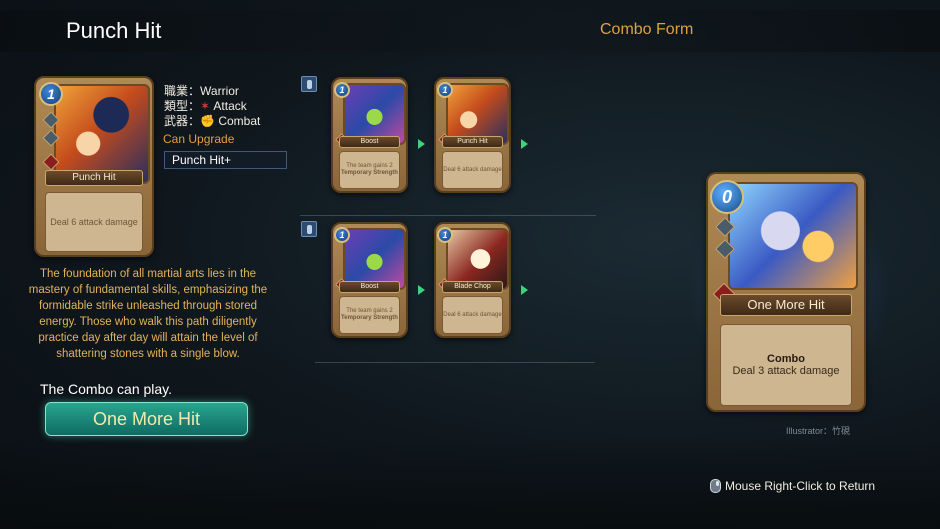 The image size is (940, 529). What do you see at coordinates (715, 486) in the screenshot?
I see `mouse-icon` at bounding box center [715, 486].